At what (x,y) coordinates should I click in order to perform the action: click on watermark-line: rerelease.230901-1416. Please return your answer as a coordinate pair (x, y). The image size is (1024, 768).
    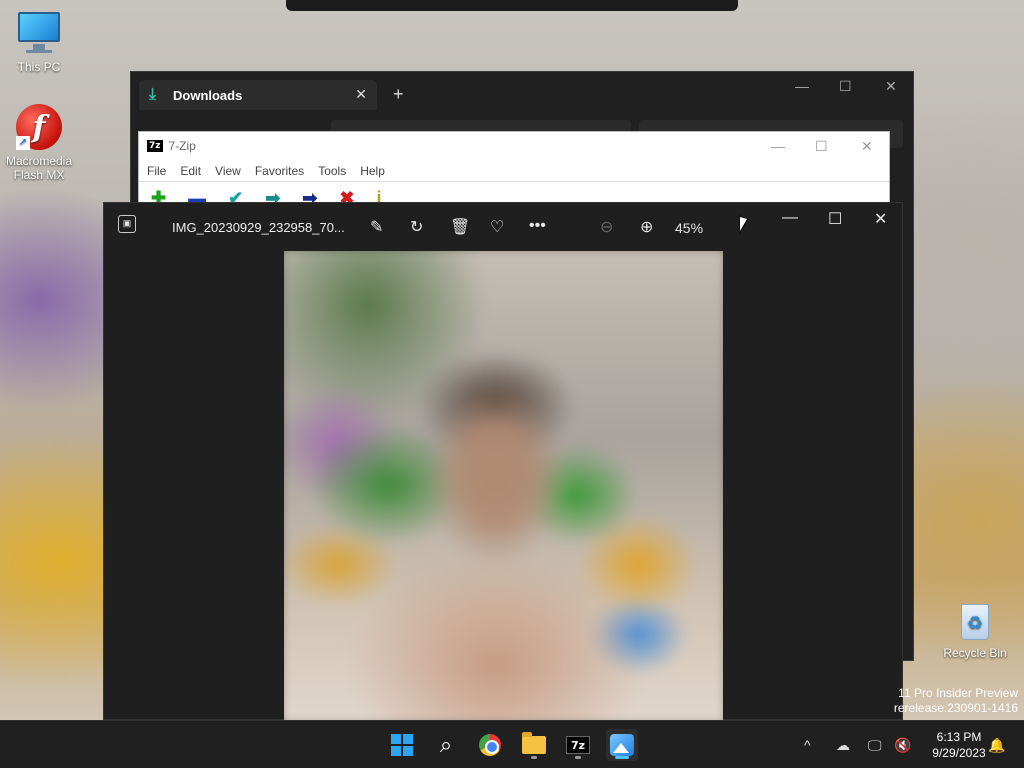
    Looking at the image, I should click on (955, 708).